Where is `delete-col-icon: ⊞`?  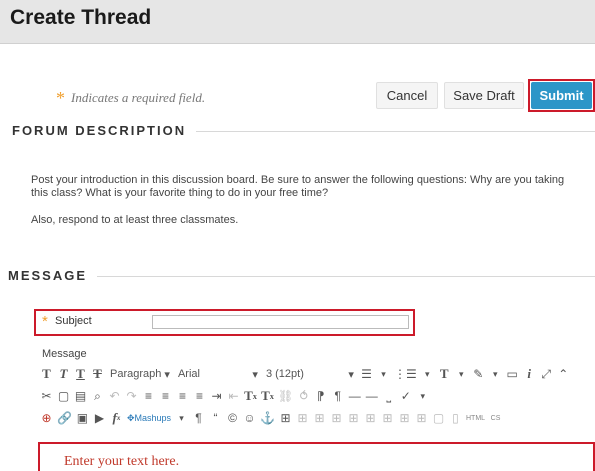
delete-col-icon: ⊞ is located at coordinates (421, 418).